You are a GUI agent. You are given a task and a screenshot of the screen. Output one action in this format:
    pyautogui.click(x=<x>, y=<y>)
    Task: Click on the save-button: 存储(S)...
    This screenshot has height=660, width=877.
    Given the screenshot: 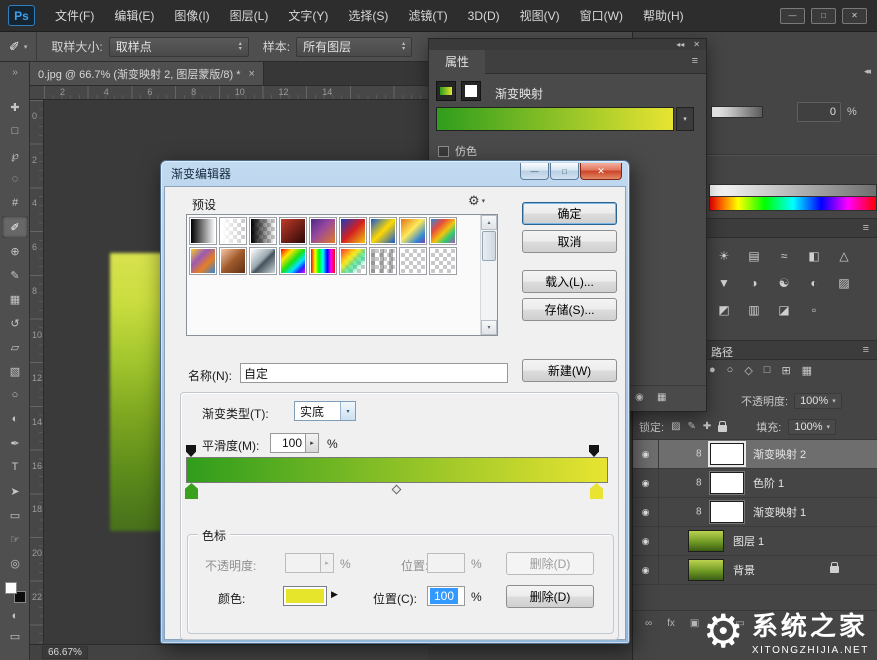 What is the action you would take?
    pyautogui.click(x=569, y=309)
    